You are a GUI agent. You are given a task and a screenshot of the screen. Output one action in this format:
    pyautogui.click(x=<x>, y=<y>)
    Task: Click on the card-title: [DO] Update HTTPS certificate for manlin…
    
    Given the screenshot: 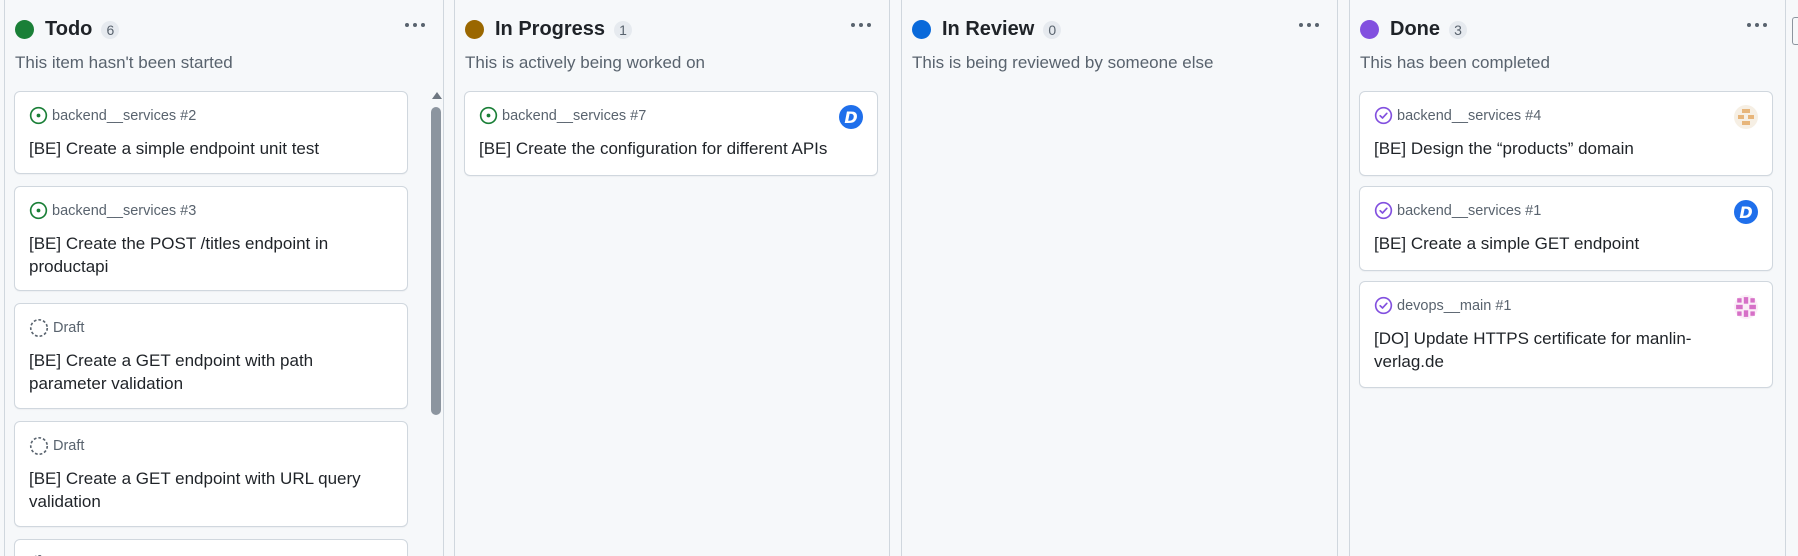 What is the action you would take?
    pyautogui.click(x=1565, y=350)
    